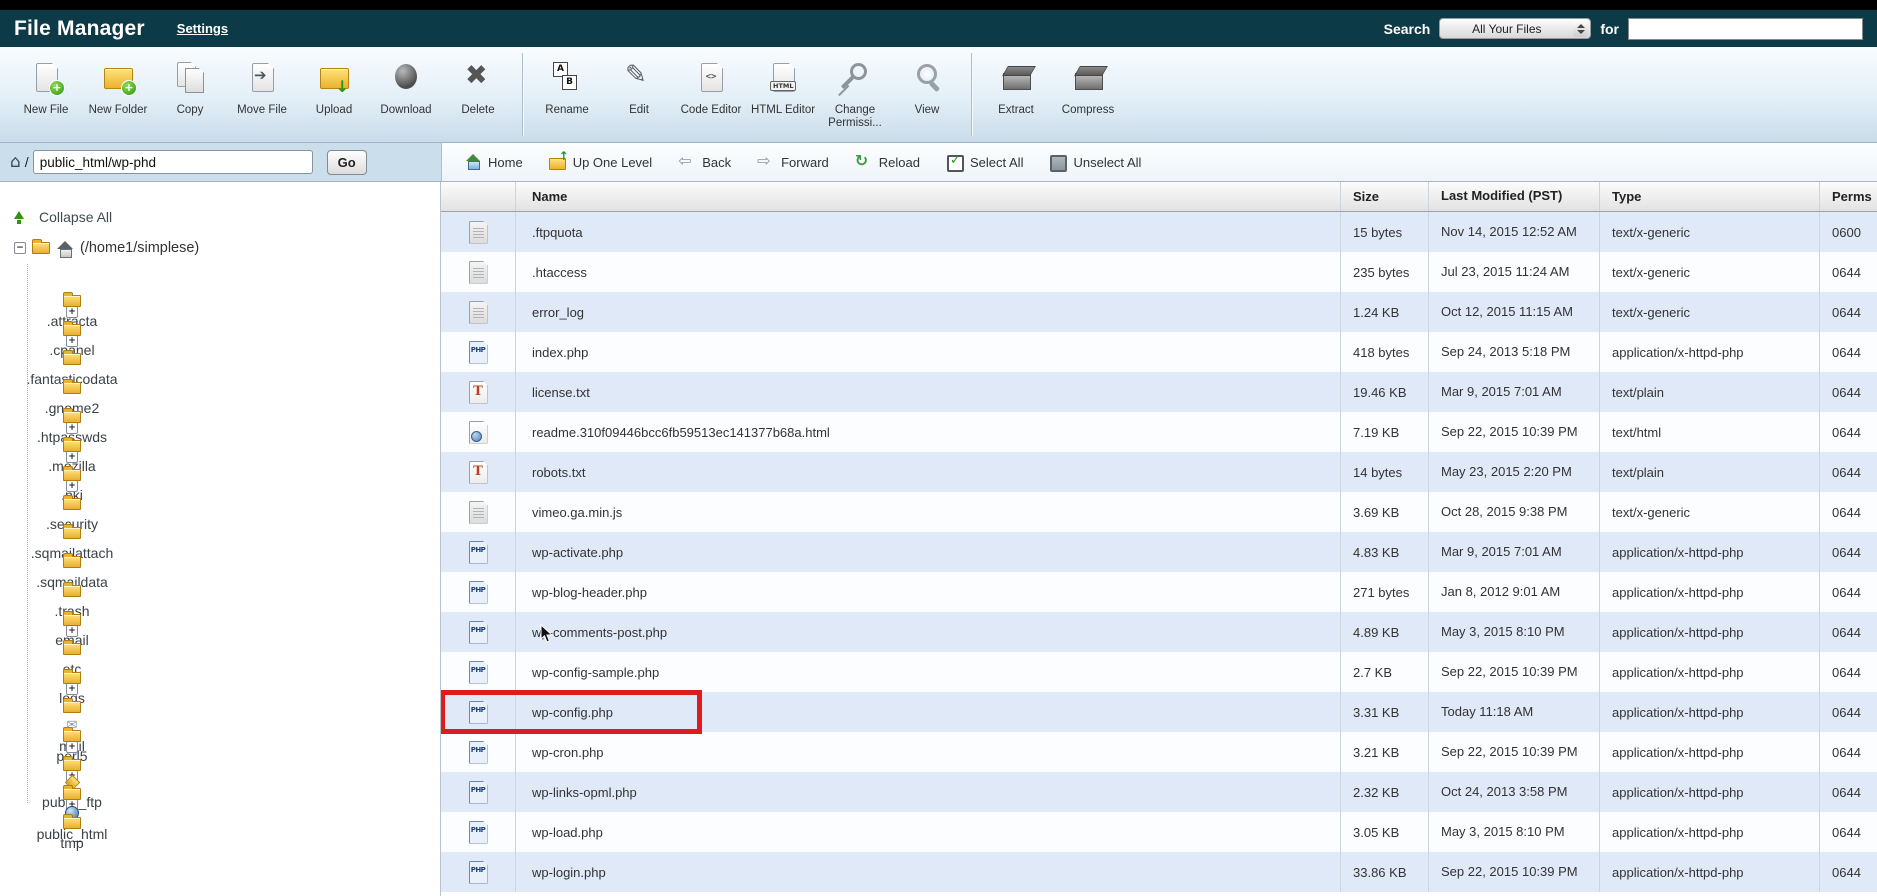 This screenshot has height=896, width=1877. What do you see at coordinates (1514, 432) in the screenshot?
I see `file-modified: Sep 22, 2015 10:39 PM` at bounding box center [1514, 432].